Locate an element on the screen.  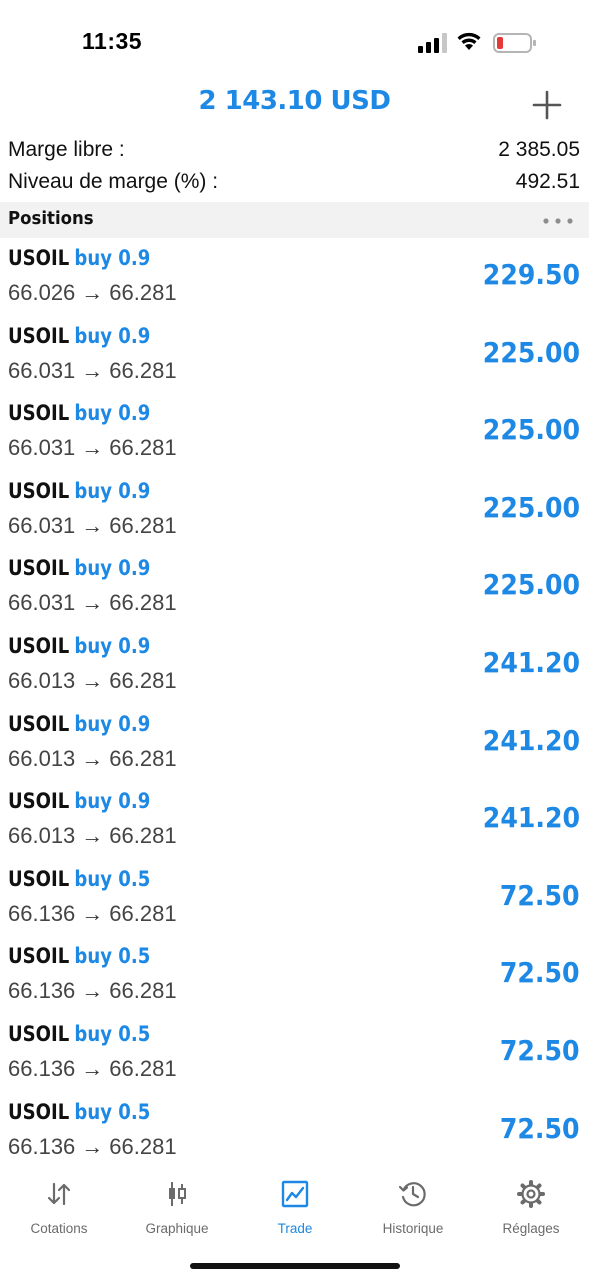
tab-cotations: Cotations is located at coordinates (59, 1214).